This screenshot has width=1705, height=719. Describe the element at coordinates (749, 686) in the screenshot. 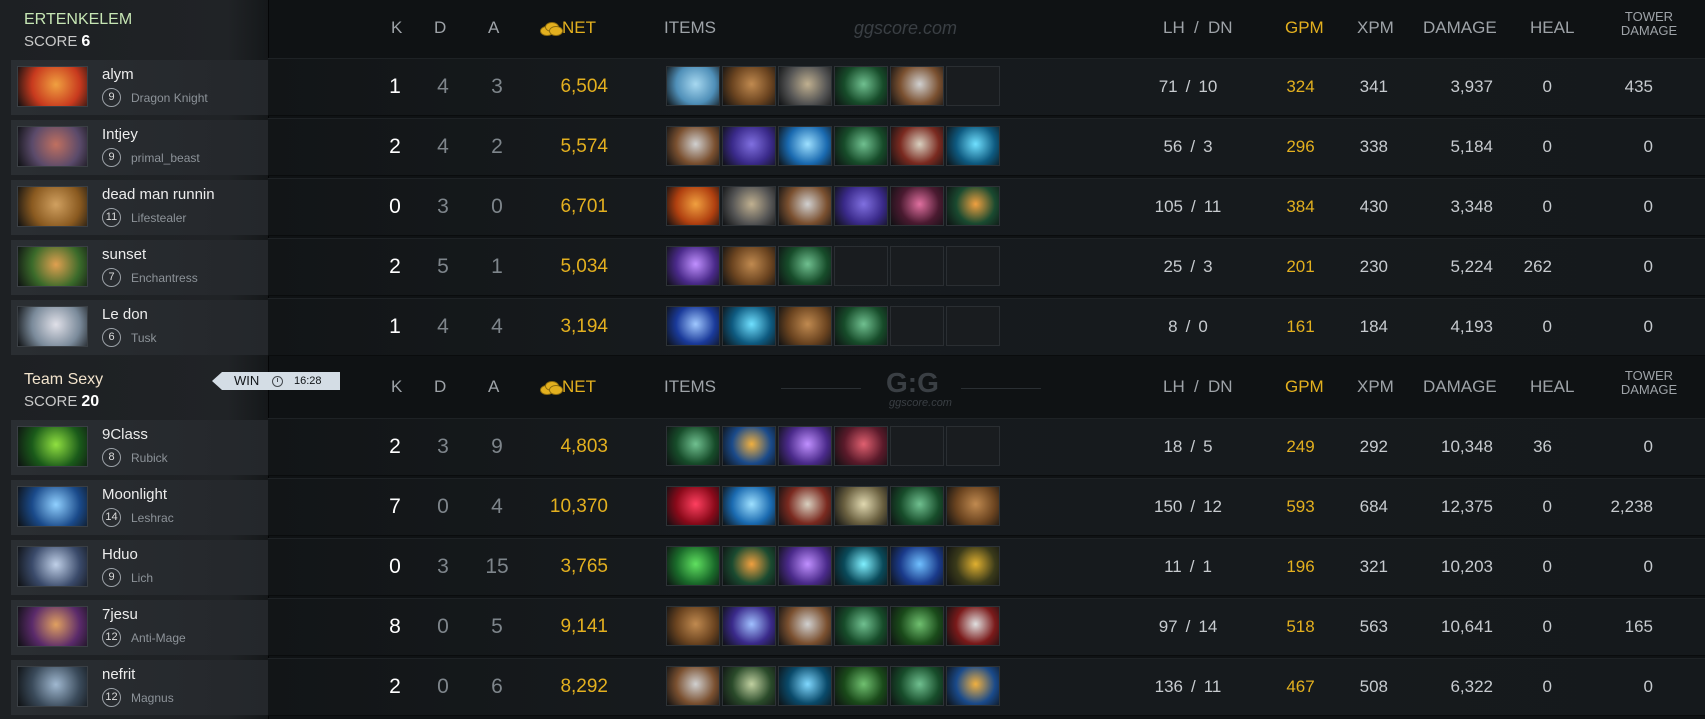

I see `spear-icon` at that location.